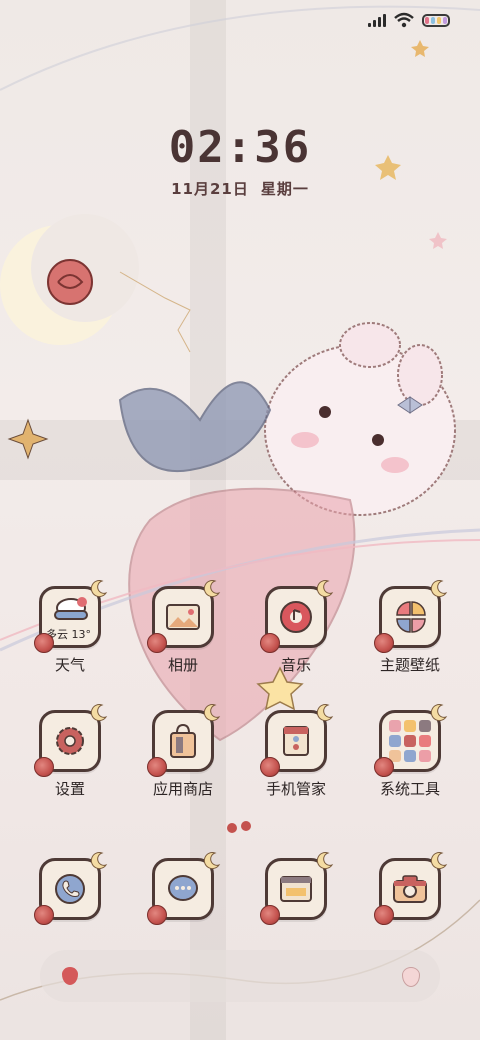  I want to click on battery-icon, so click(436, 20).